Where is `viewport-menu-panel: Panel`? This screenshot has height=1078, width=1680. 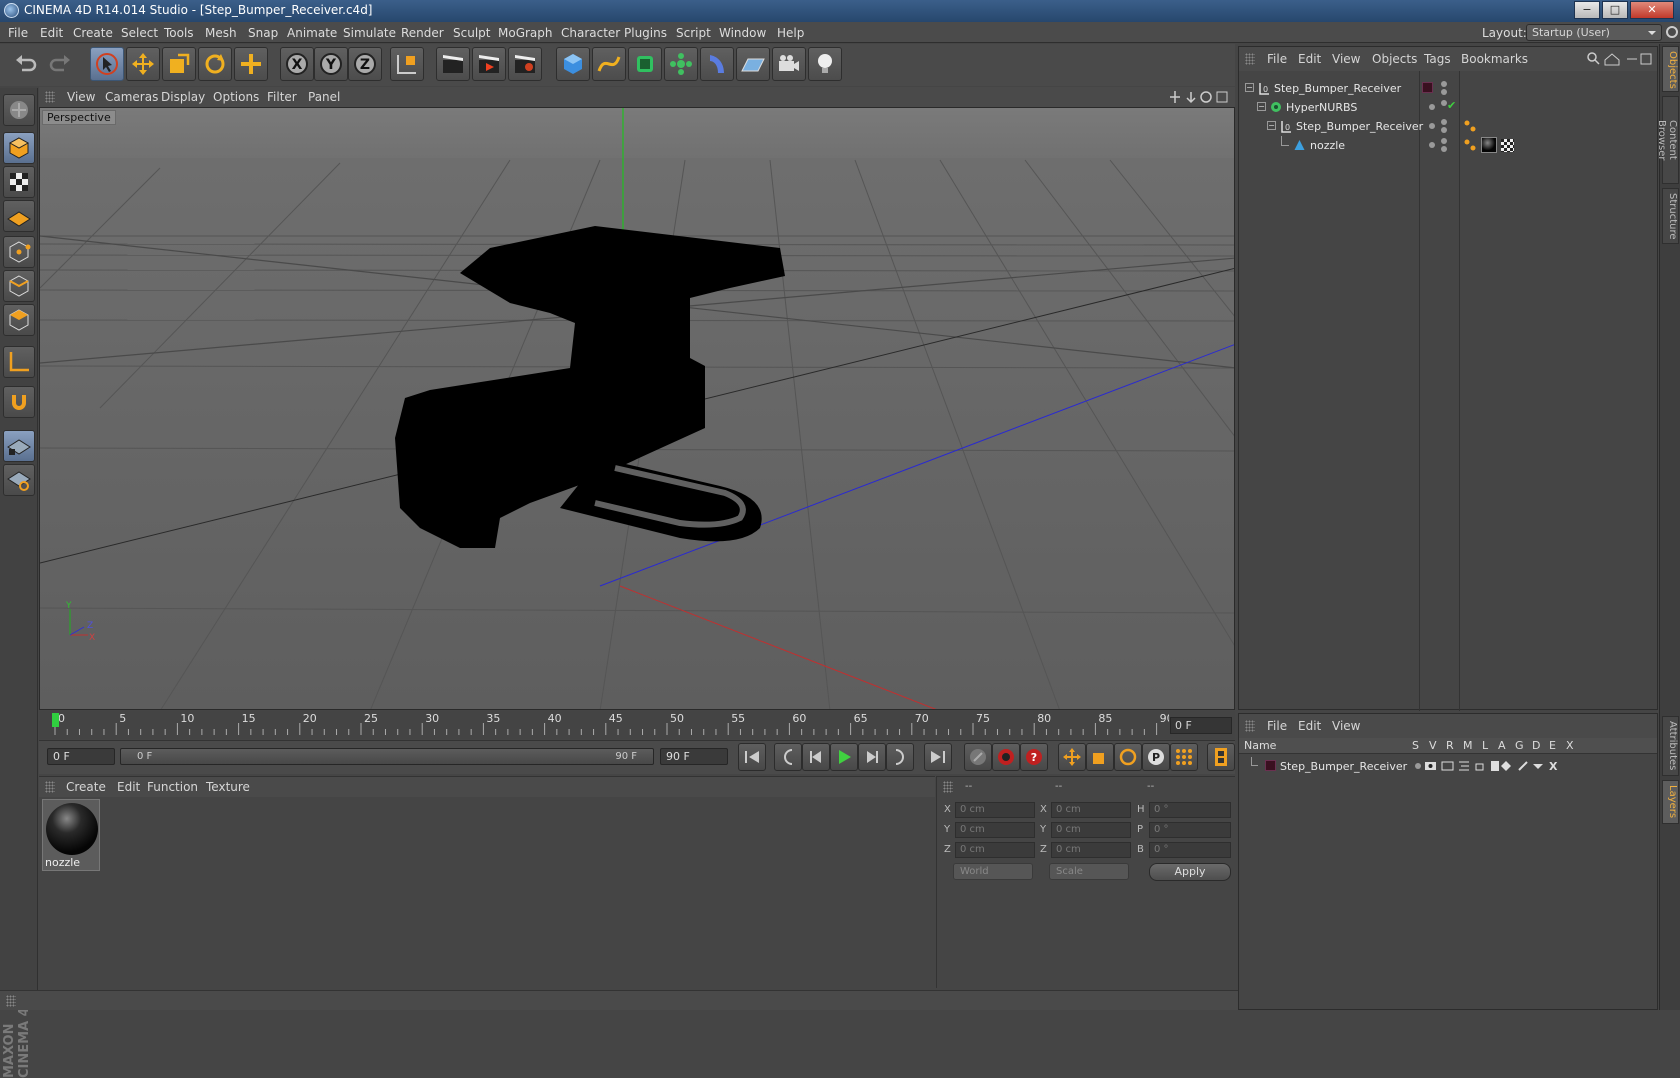 viewport-menu-panel: Panel is located at coordinates (324, 97).